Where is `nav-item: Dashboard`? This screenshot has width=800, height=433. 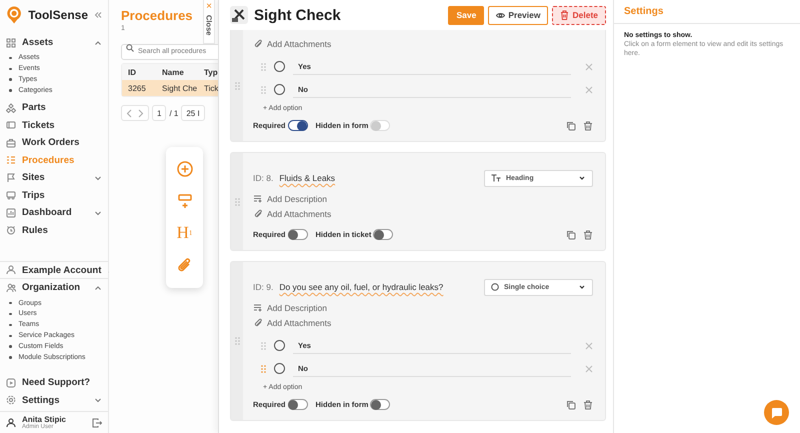 nav-item: Dashboard is located at coordinates (54, 213).